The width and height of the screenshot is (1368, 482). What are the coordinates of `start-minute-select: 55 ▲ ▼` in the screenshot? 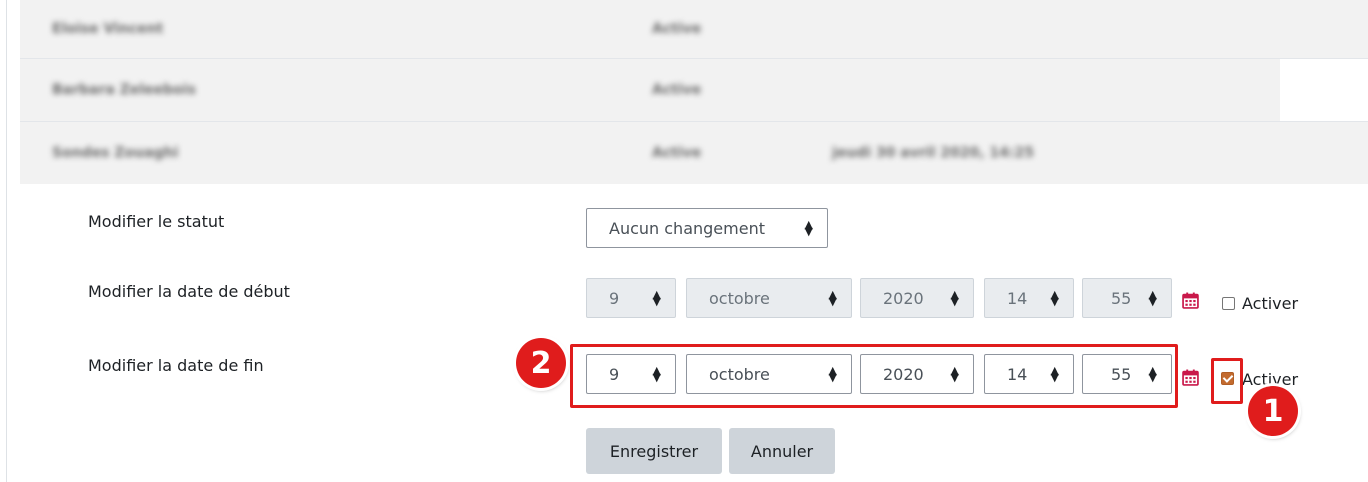 It's located at (1127, 298).